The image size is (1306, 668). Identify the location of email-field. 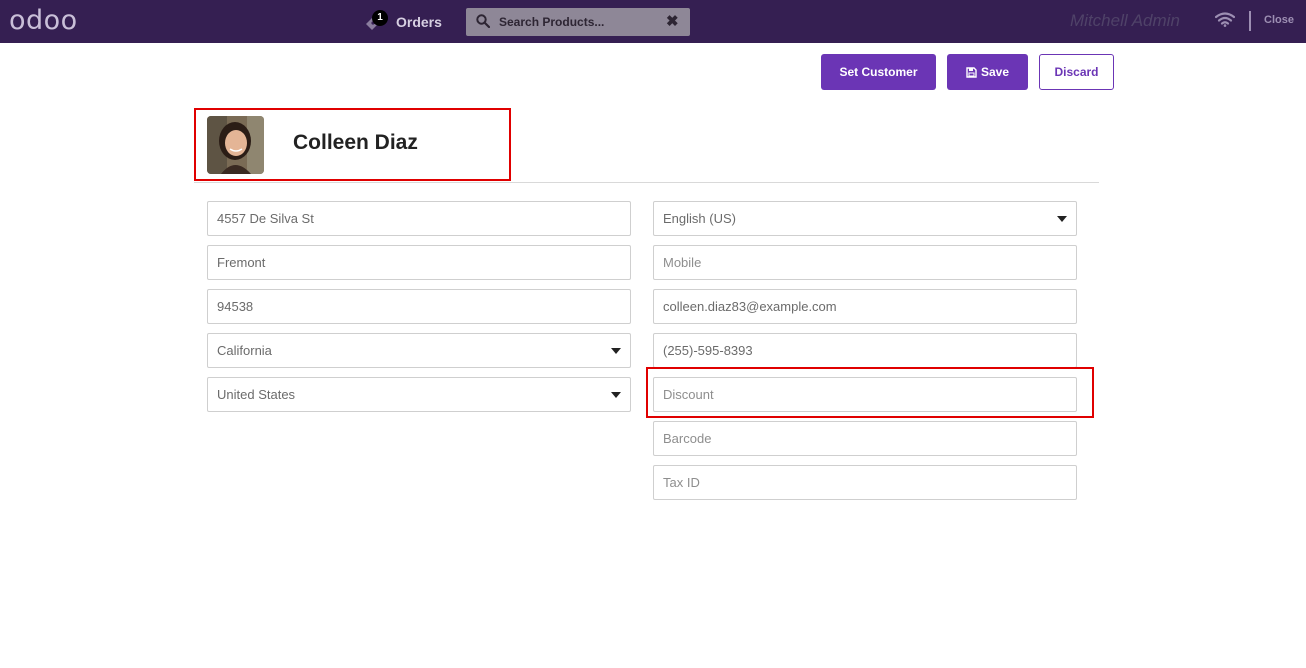
(865, 306).